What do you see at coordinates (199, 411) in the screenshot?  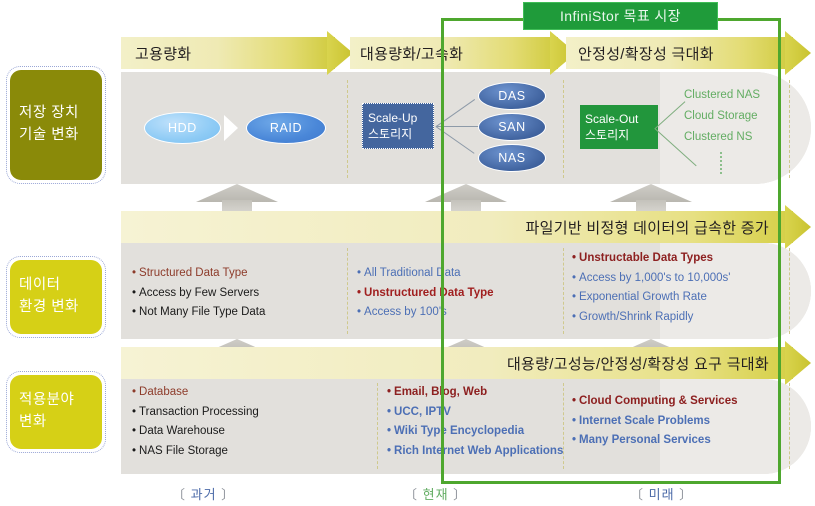 I see `list-item-label: Transaction Processing` at bounding box center [199, 411].